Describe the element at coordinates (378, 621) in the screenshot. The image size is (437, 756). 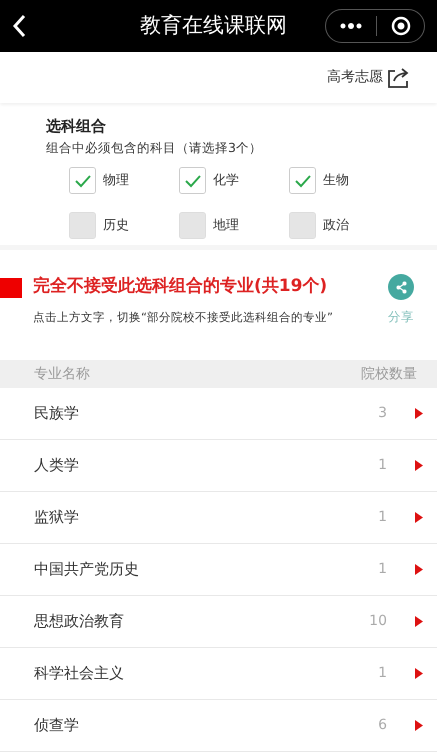
I see `school-count: 10` at that location.